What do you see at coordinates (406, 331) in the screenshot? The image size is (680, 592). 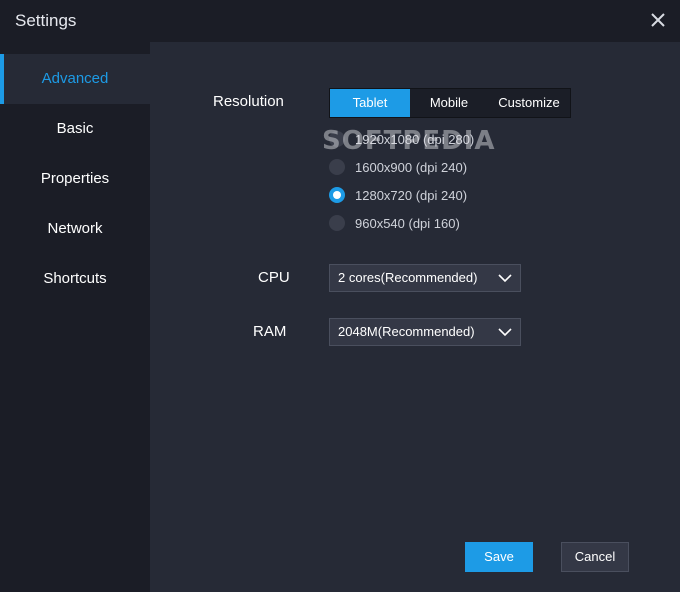 I see `ram-select-value: 2048M(Recommended)` at bounding box center [406, 331].